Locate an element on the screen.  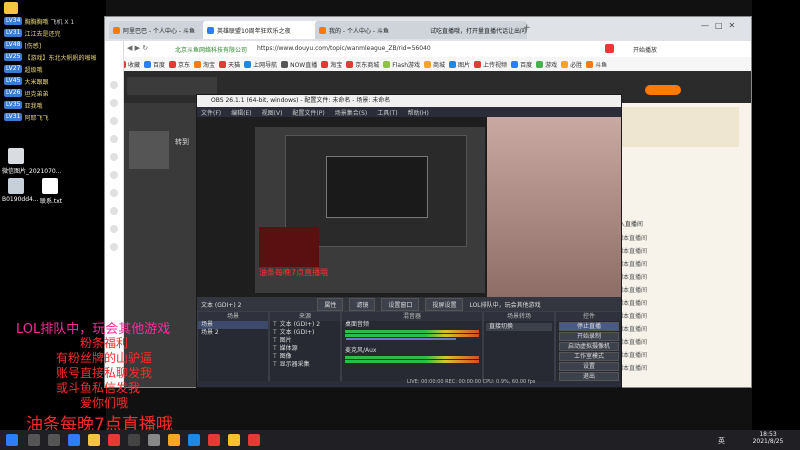
obs-menu-item: 场景集合(S) is located at coordinates (351, 112).